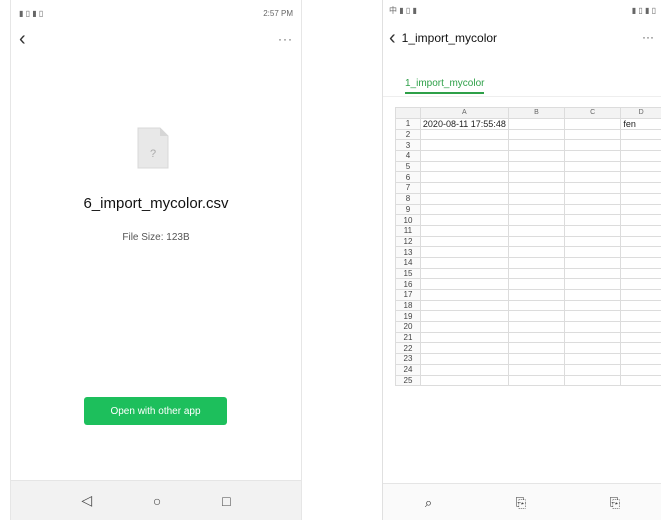  What do you see at coordinates (86, 500) in the screenshot?
I see `nav-back-icon: ◁` at bounding box center [86, 500].